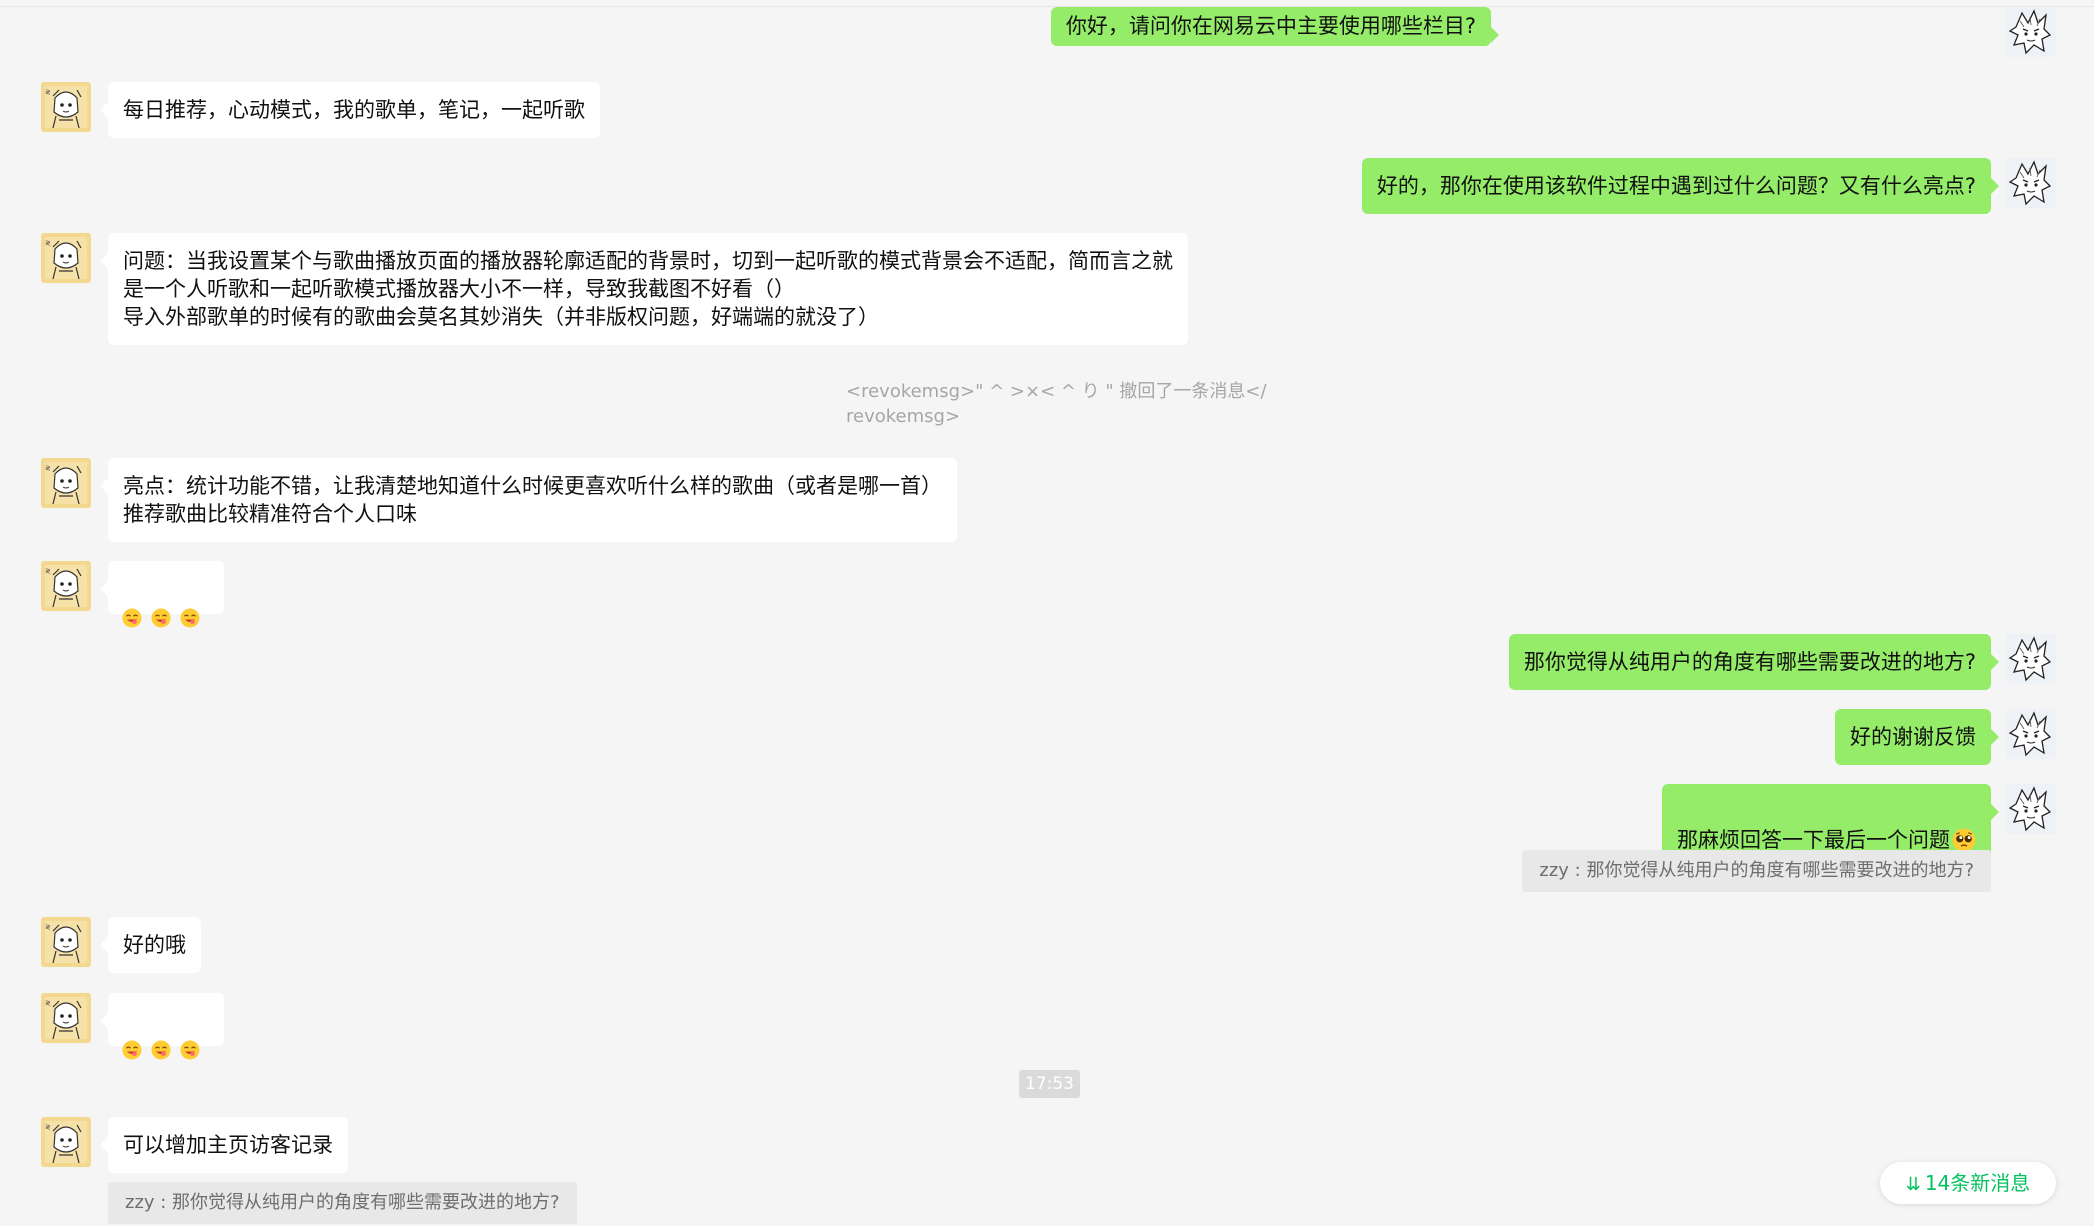  What do you see at coordinates (1047, 6) in the screenshot?
I see `top-divider` at bounding box center [1047, 6].